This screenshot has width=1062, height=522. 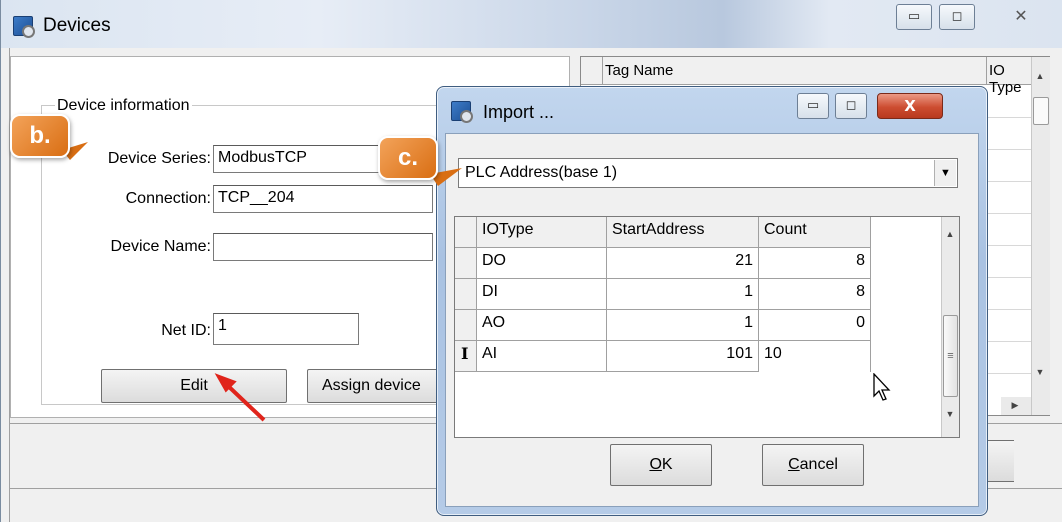 I want to click on devices-app-icon, so click(x=24, y=27).